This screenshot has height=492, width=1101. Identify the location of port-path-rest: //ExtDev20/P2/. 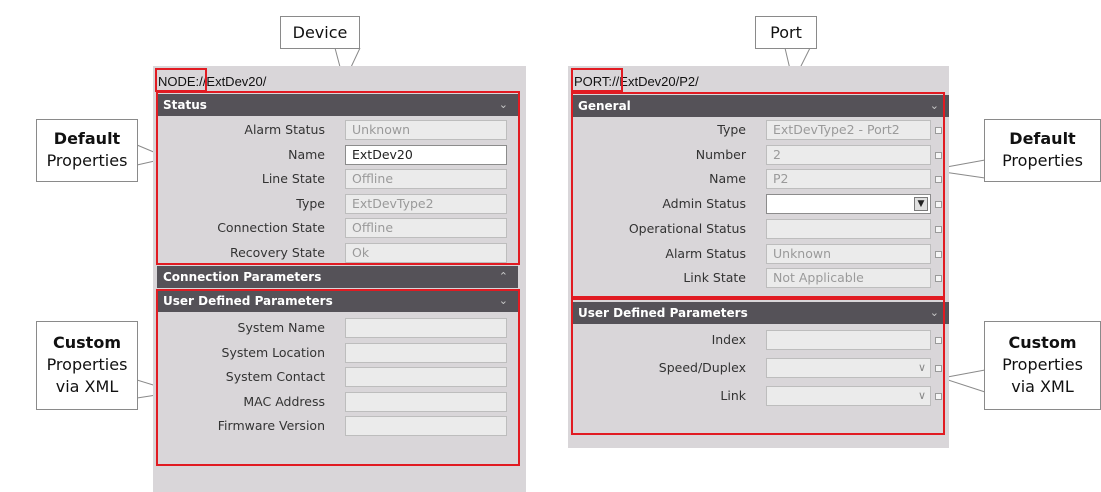
(655, 81).